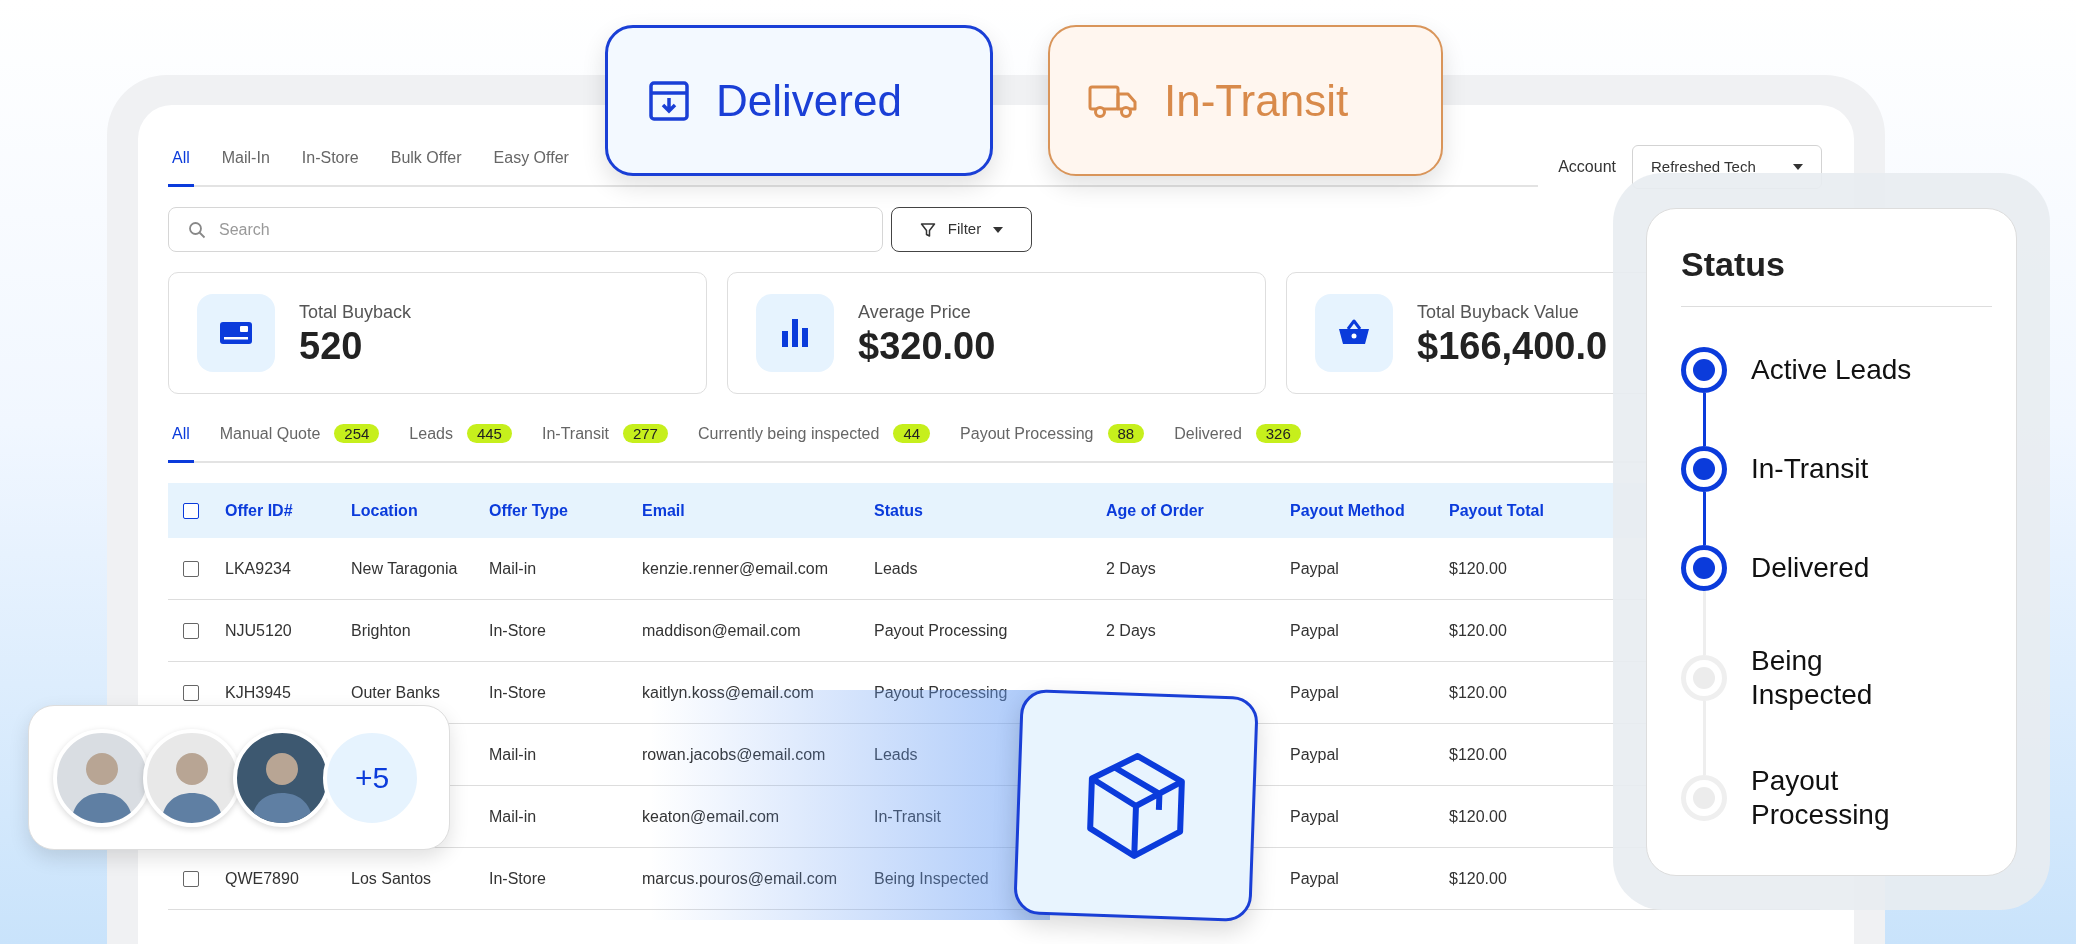  Describe the element at coordinates (907, 816) in the screenshot. I see `table-cell-text: In-Transit` at that location.